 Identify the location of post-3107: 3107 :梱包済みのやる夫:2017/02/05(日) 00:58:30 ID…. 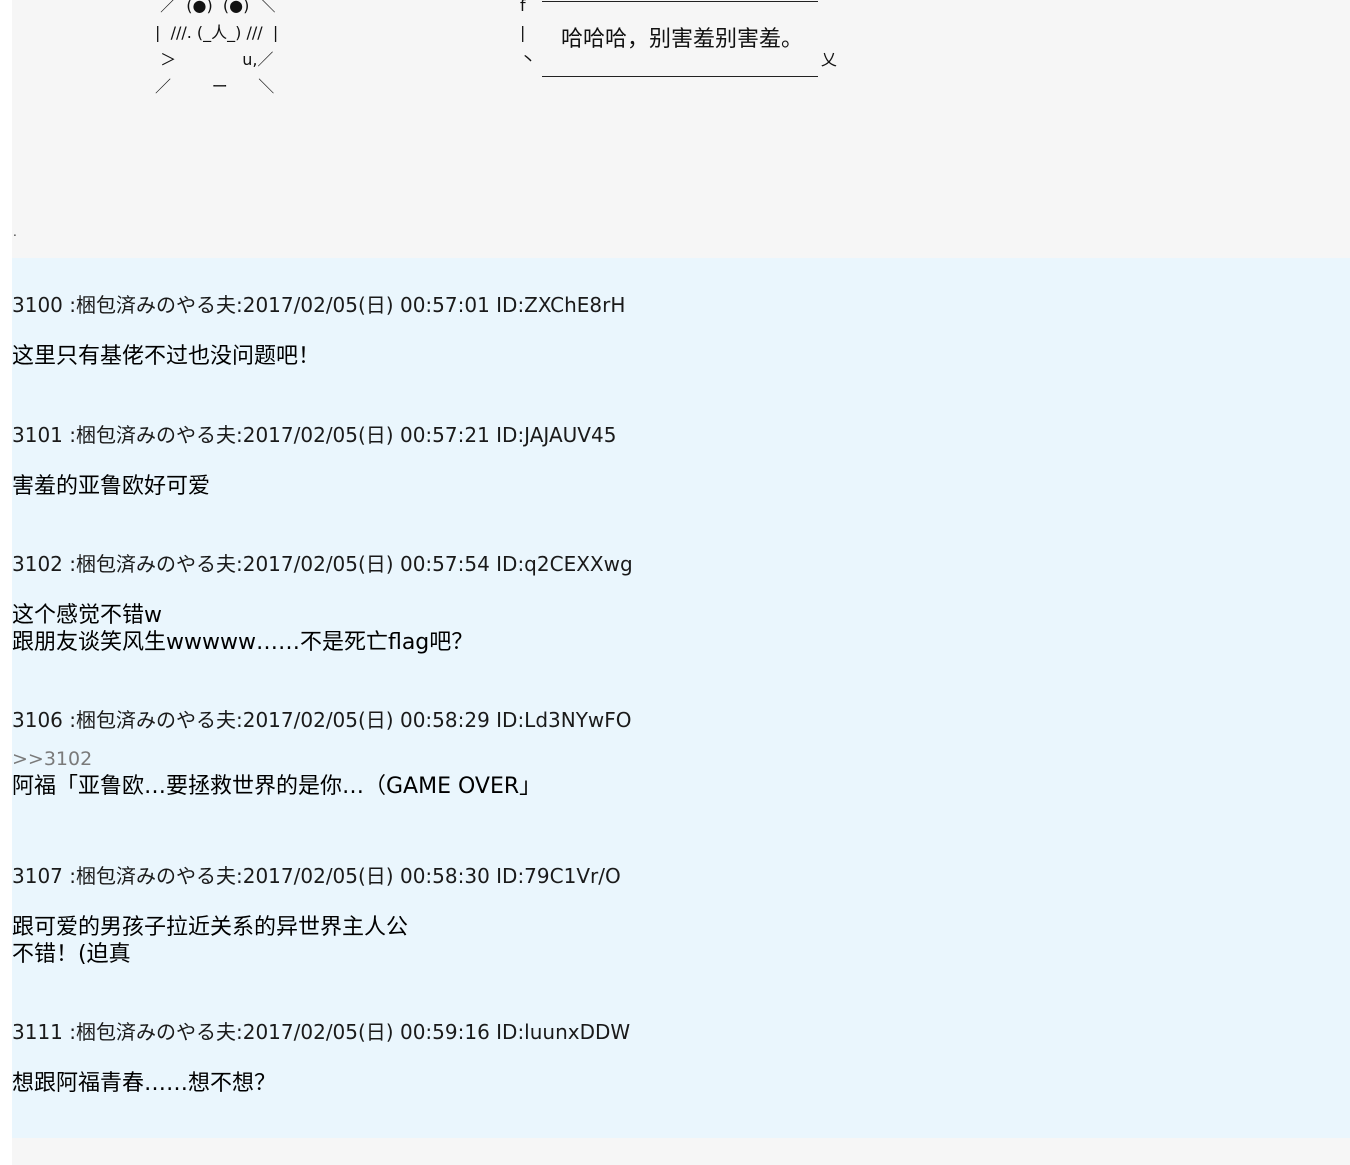
(677, 915).